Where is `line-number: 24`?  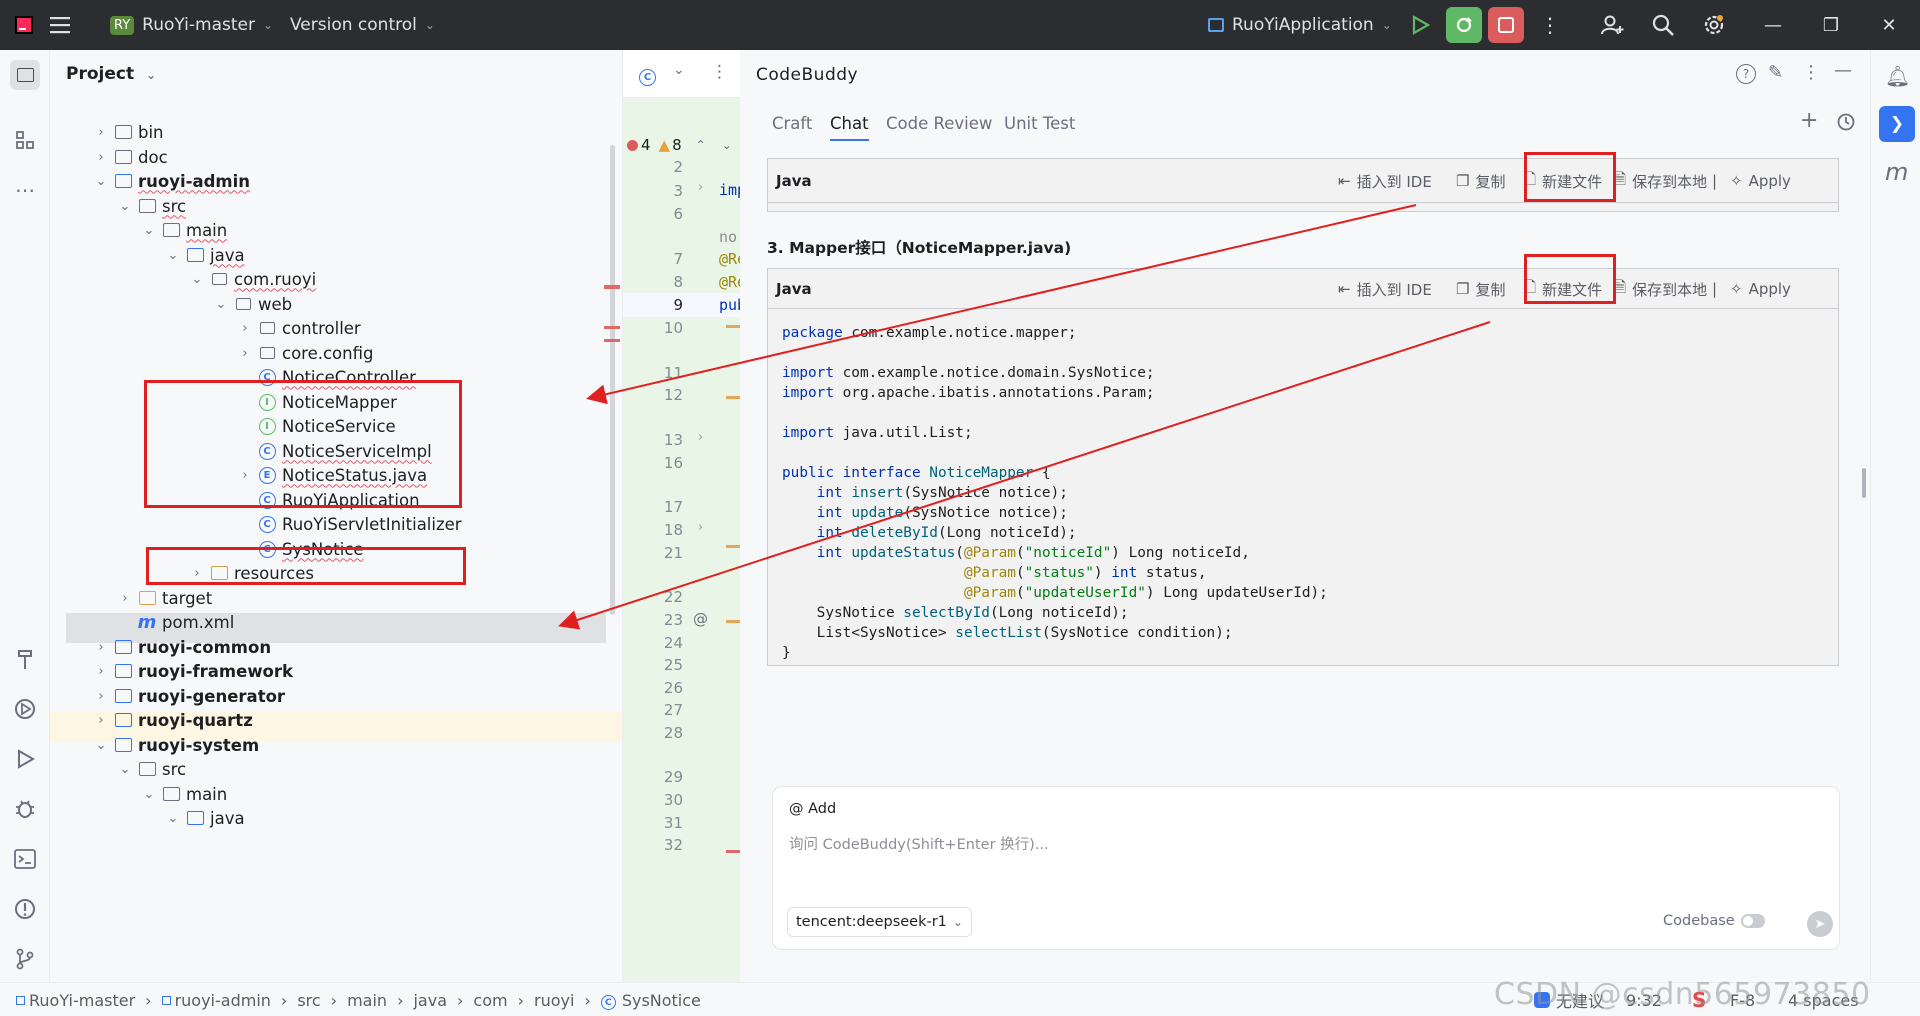
line-number: 24 is located at coordinates (673, 643).